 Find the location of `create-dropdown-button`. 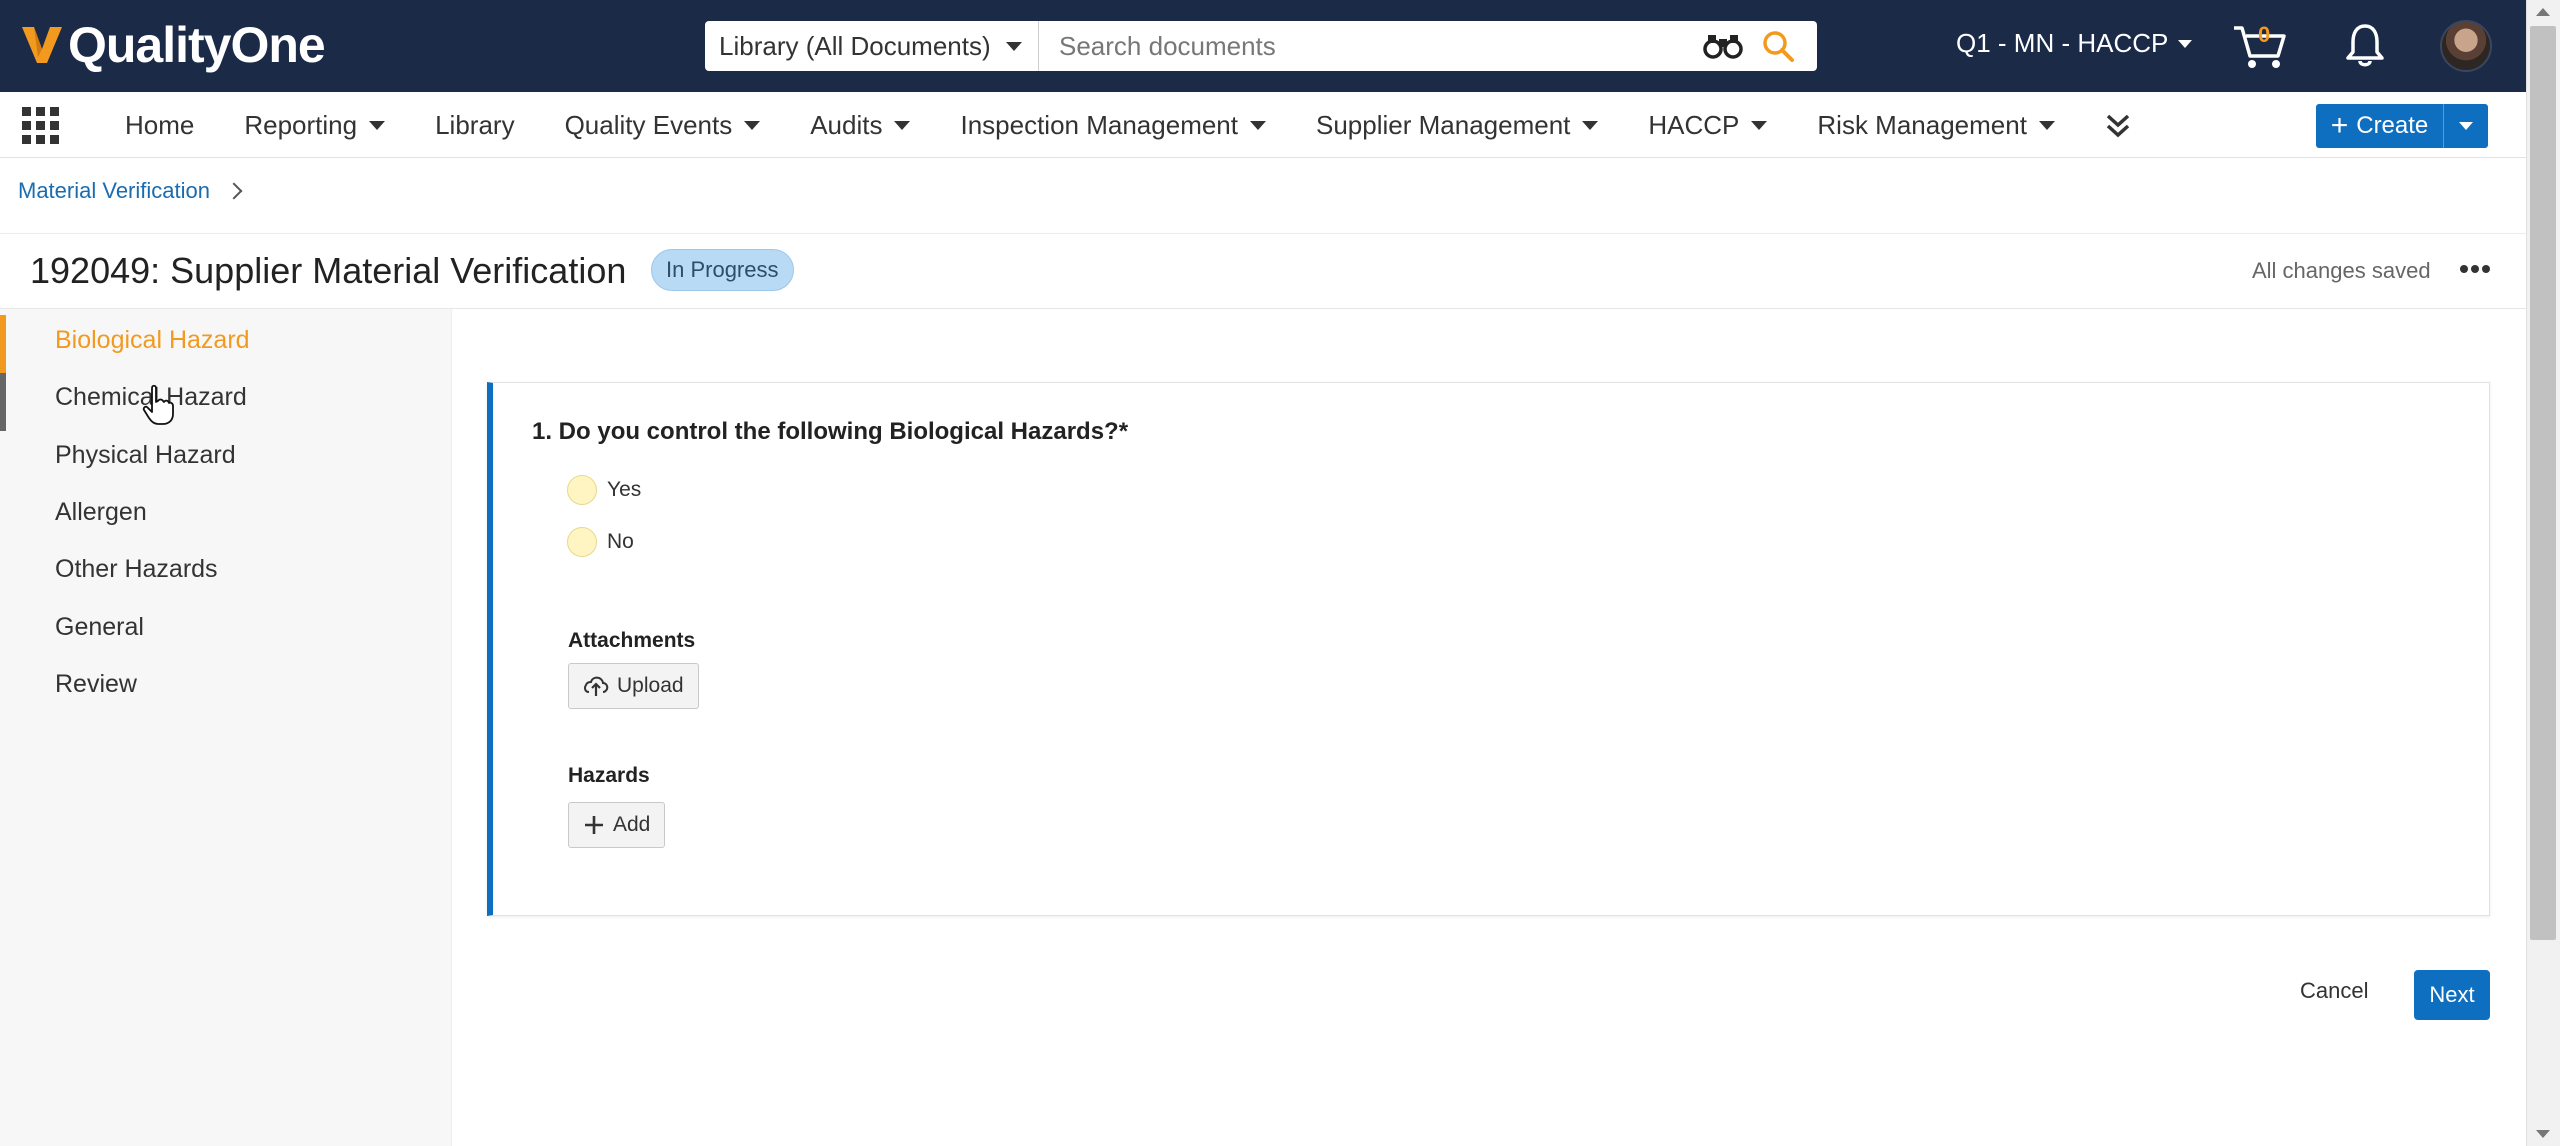

create-dropdown-button is located at coordinates (2466, 126).